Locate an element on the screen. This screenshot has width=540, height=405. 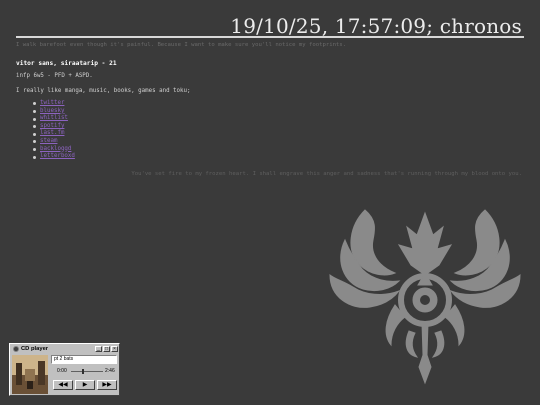
profile-type: infp 6w5 - PFD + ASPD. is located at coordinates (54, 76).